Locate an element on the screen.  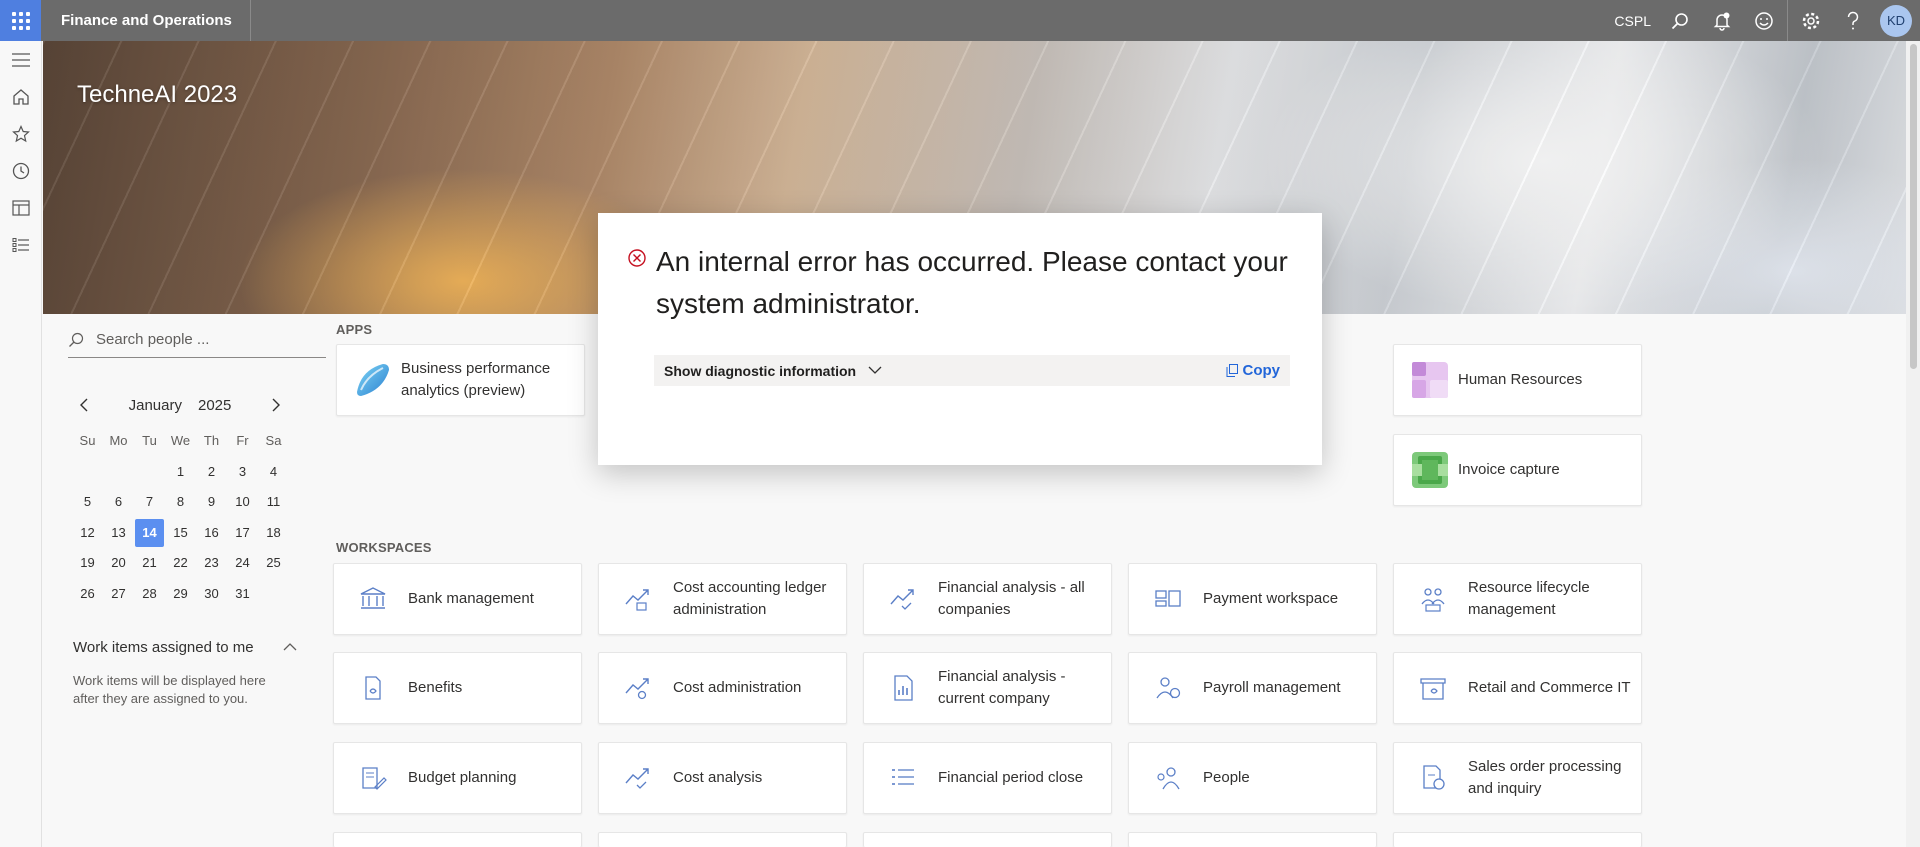
workspace-tile: Sales order processing and inquiry is located at coordinates (1517, 778).